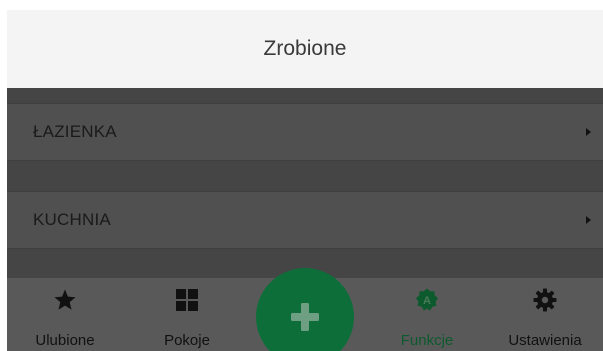 The image size is (603, 351). I want to click on tab-funkcje: A Funkcje, so click(427, 314).